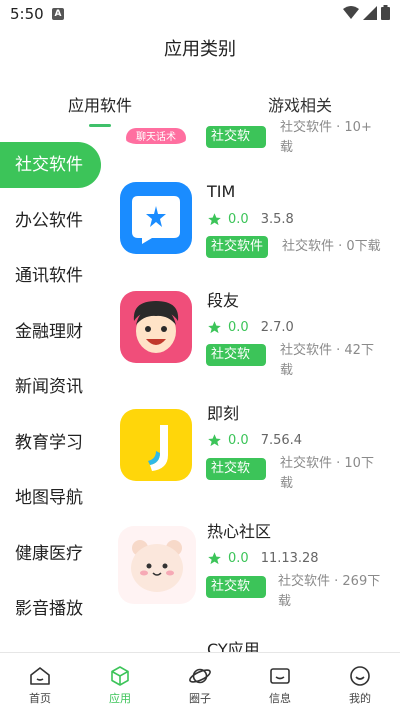 This screenshot has width=400, height=712. What do you see at coordinates (233, 646) in the screenshot?
I see `app-name: CY应用` at bounding box center [233, 646].